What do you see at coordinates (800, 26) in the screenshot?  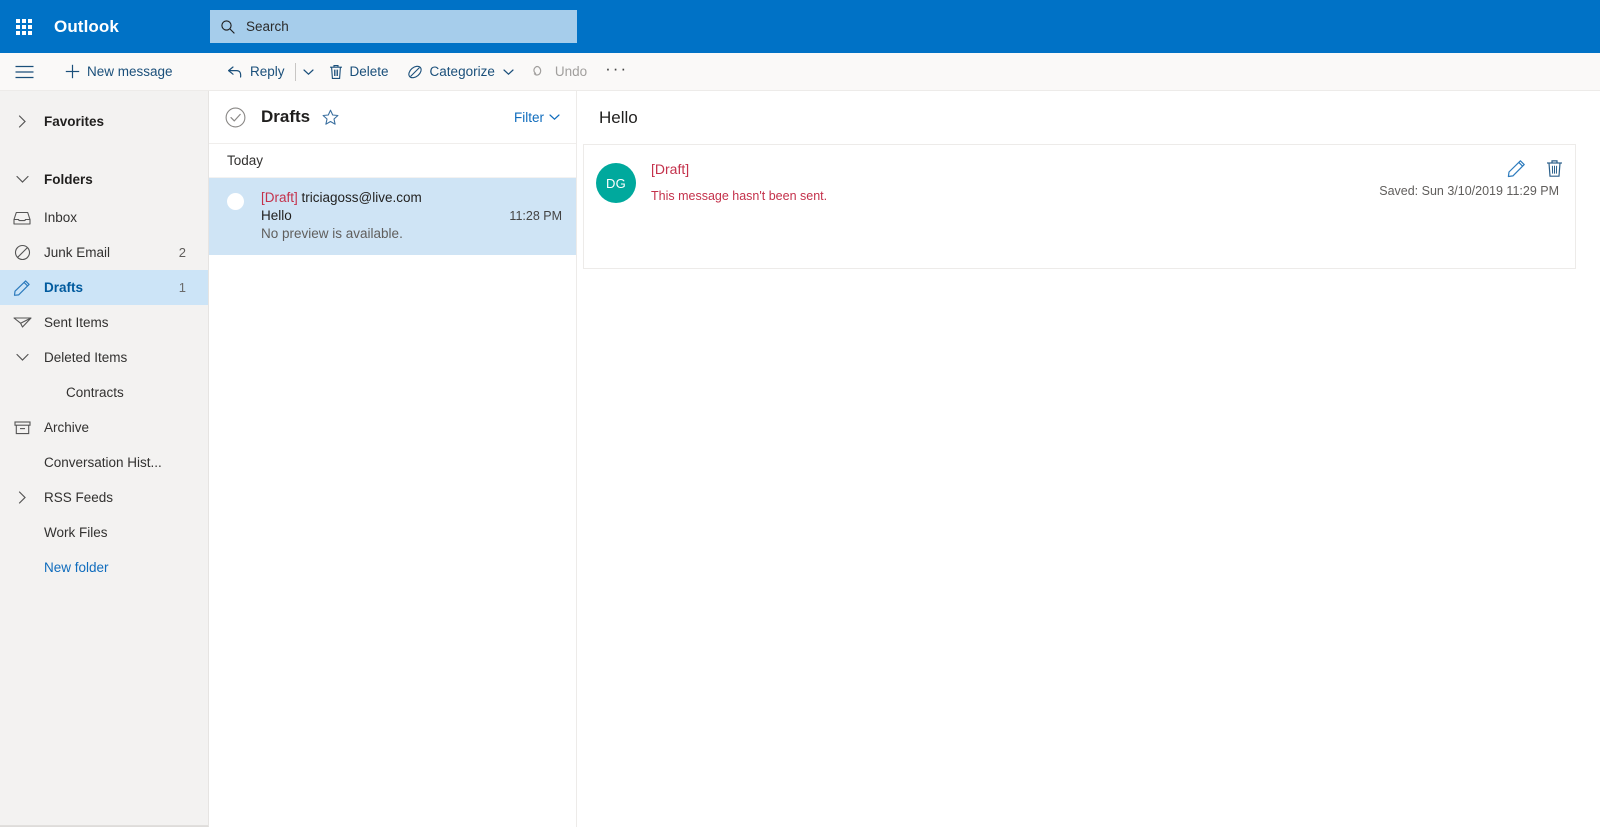 I see `app-header: Outlook` at bounding box center [800, 26].